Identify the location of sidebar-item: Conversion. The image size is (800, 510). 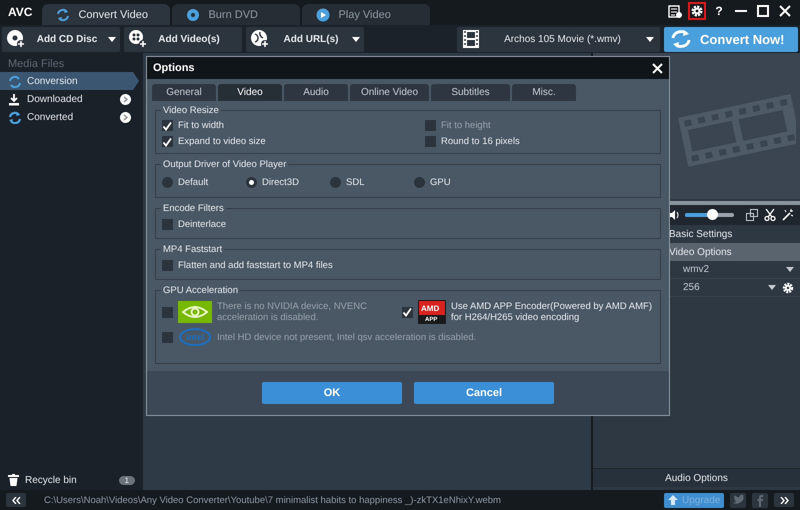
(69, 81).